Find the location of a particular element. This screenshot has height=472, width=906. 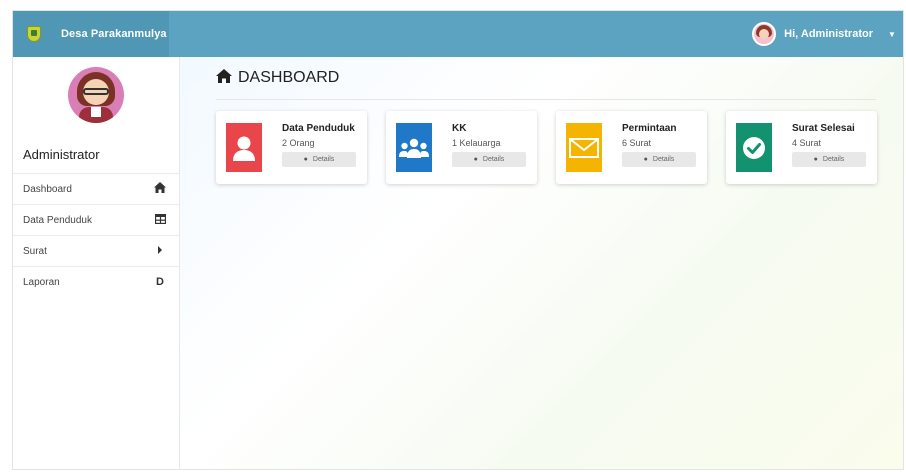

card-data-penduduk: Data Penduduk 2 Orang ● Details is located at coordinates (291, 147).